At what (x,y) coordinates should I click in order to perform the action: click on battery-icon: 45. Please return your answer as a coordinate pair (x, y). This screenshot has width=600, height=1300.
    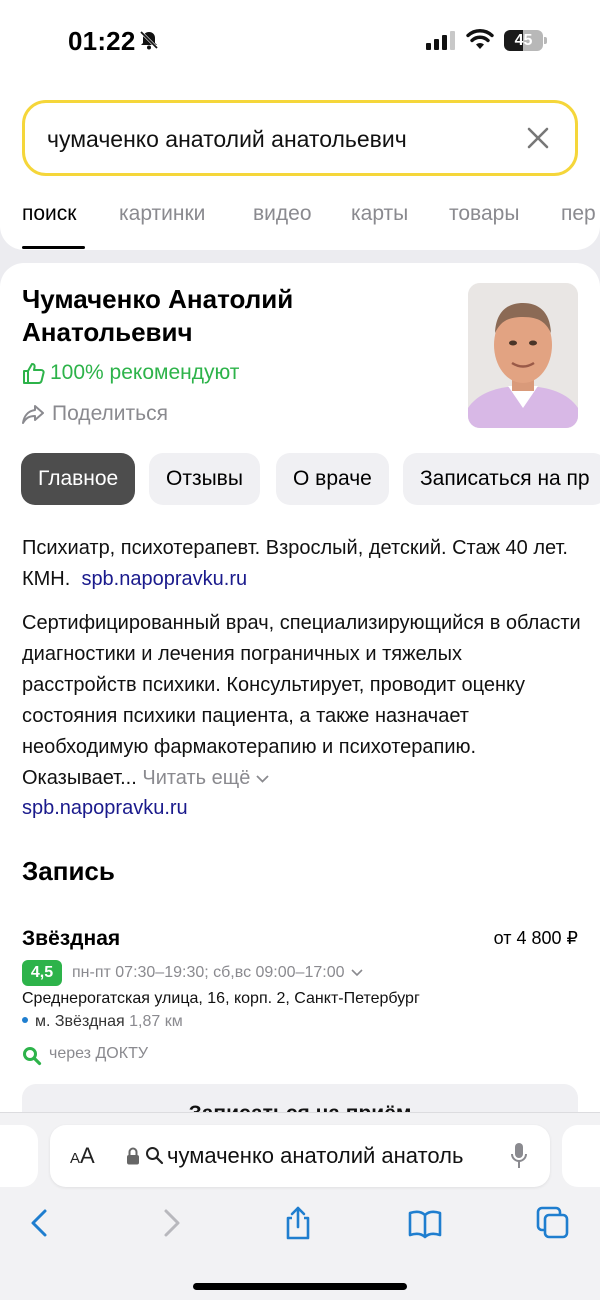
    Looking at the image, I should click on (526, 40).